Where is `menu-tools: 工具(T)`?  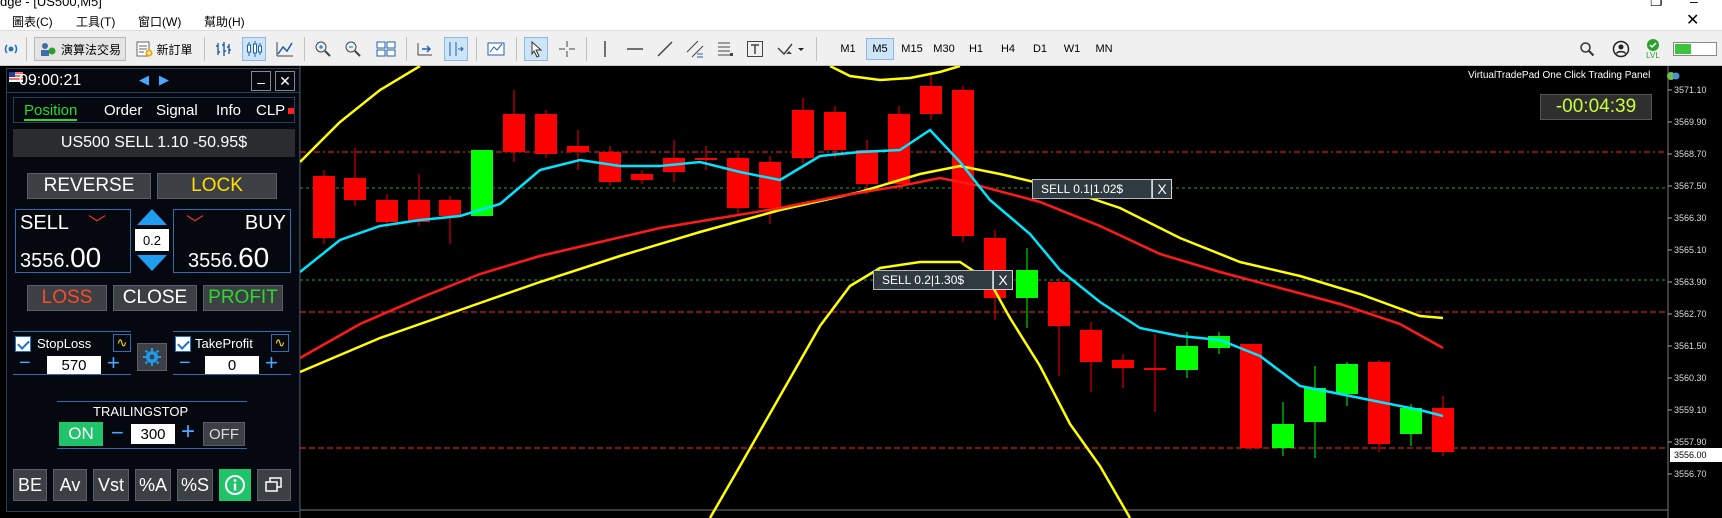 menu-tools: 工具(T) is located at coordinates (95, 21).